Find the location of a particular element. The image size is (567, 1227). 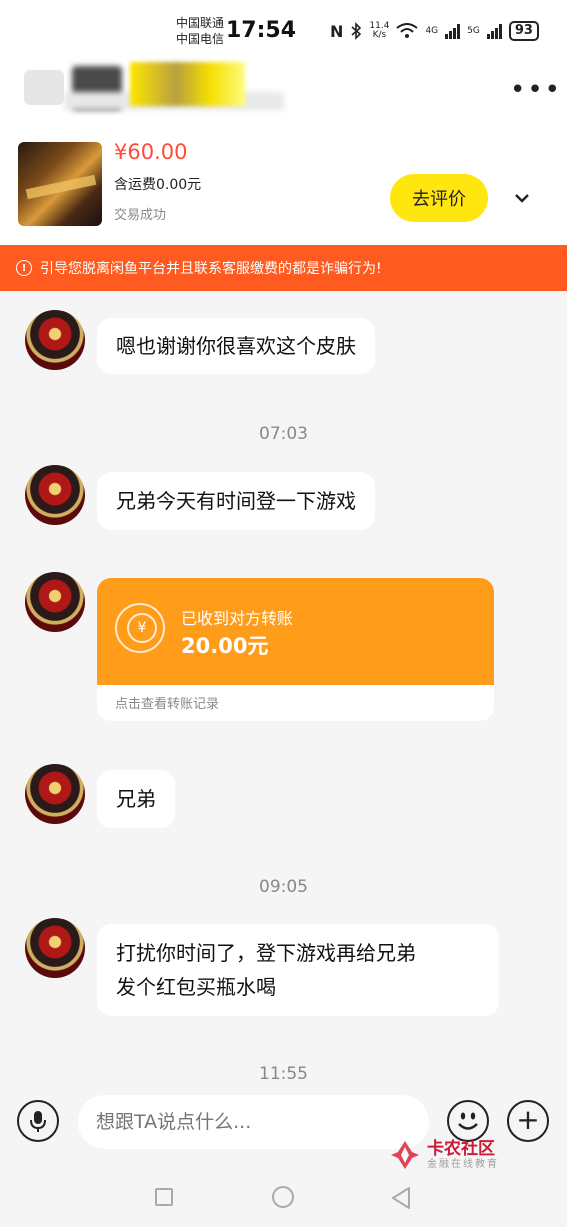

status-icons: N 11.4 K/s 4G 5G 93 is located at coordinates (434, 31).